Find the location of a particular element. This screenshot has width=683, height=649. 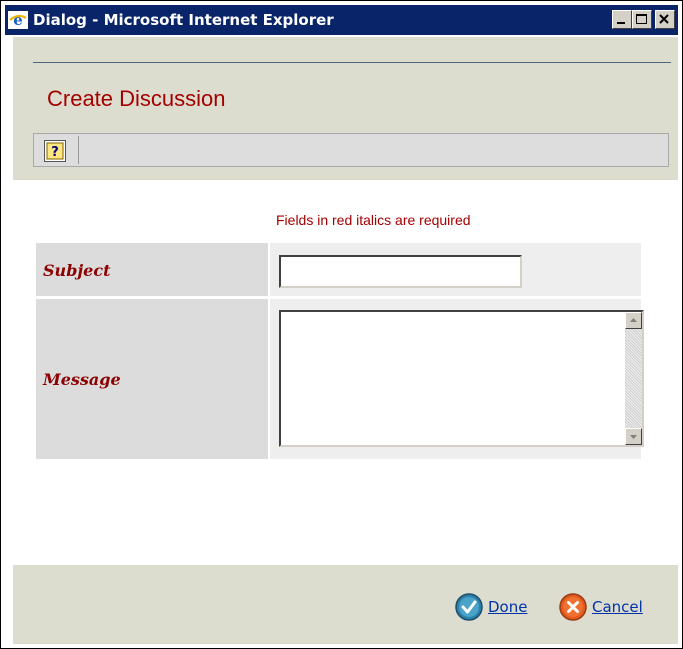

done-label: Done is located at coordinates (507, 607).